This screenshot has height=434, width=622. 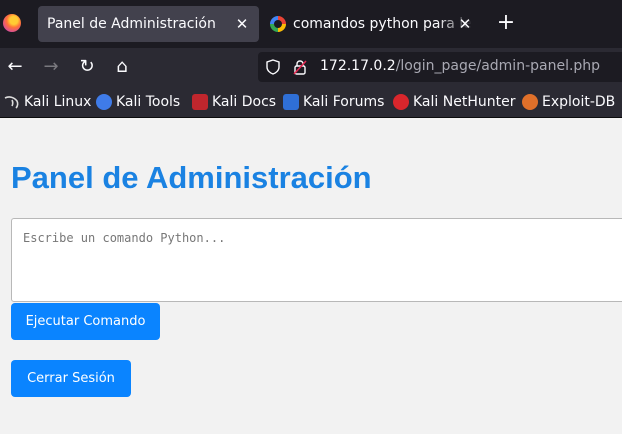 I want to click on back-button: ←, so click(x=15, y=67).